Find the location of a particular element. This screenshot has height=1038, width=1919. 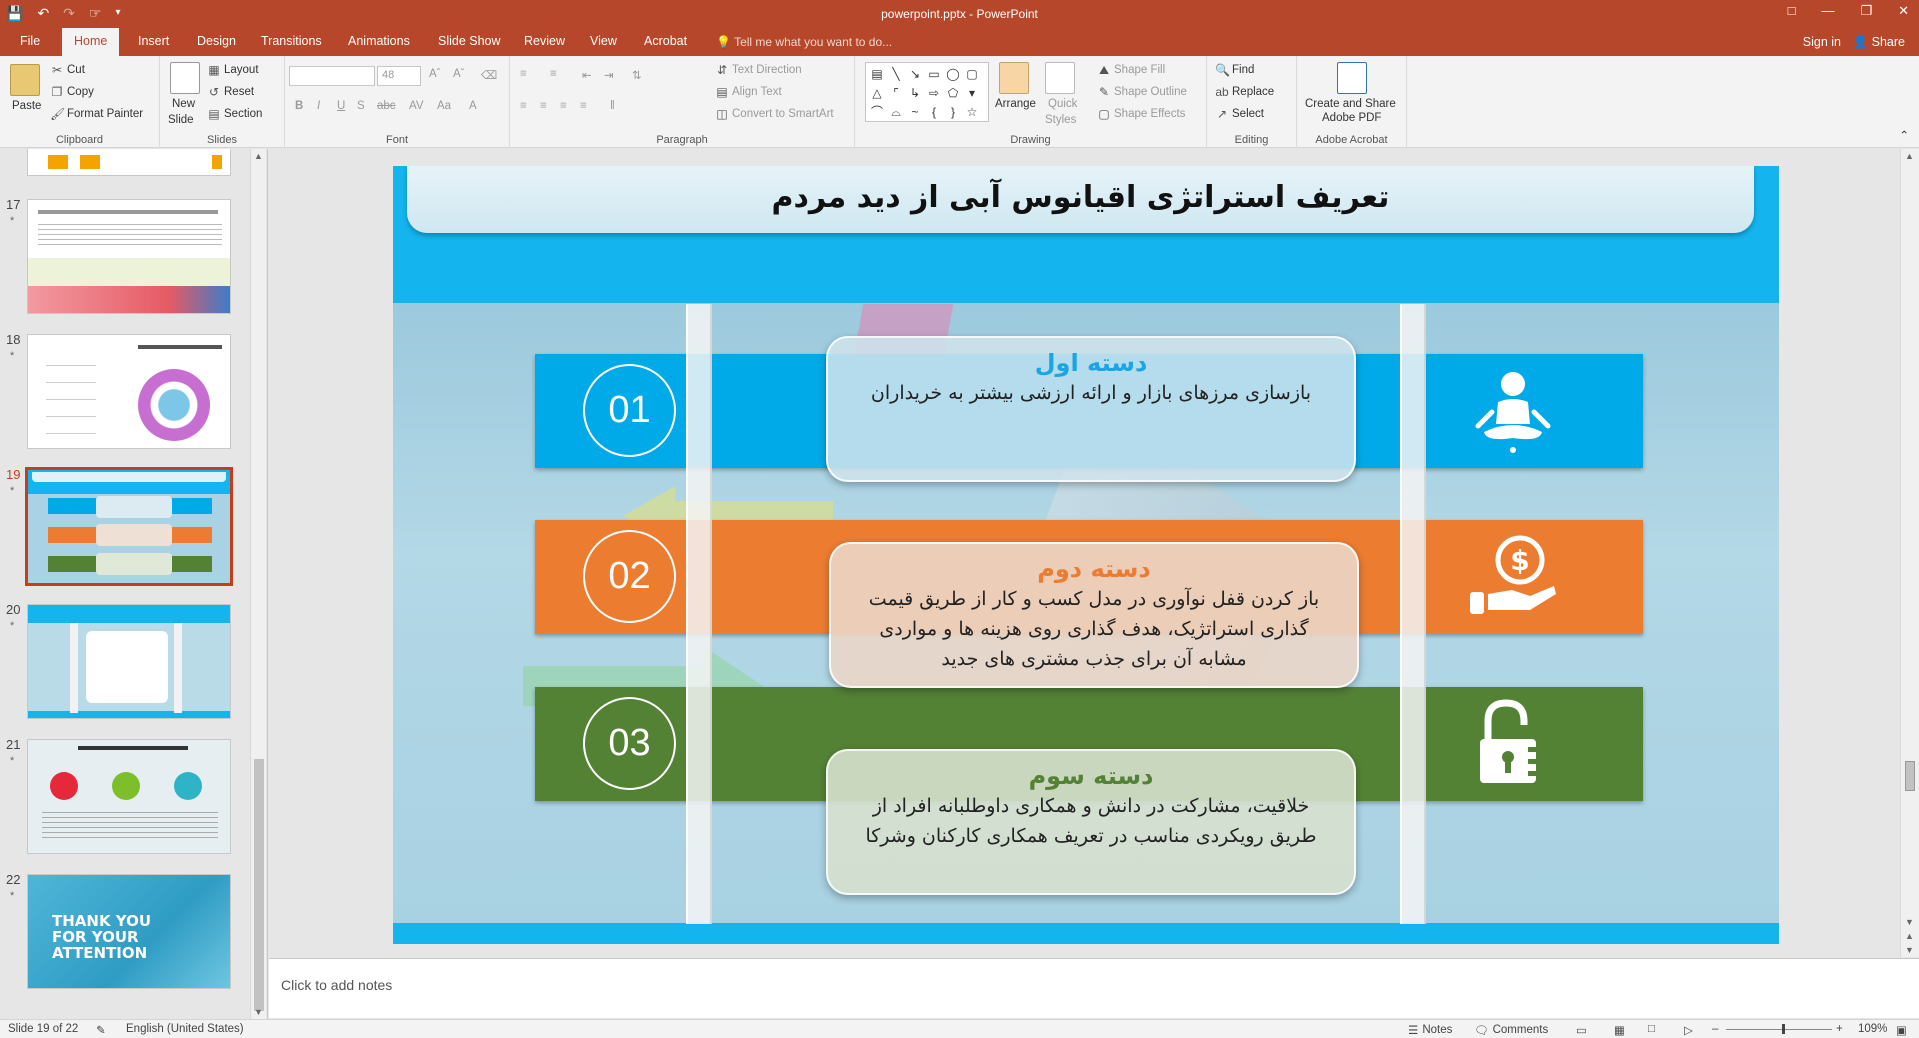

spellcheck-icon: ✎ is located at coordinates (101, 1030).